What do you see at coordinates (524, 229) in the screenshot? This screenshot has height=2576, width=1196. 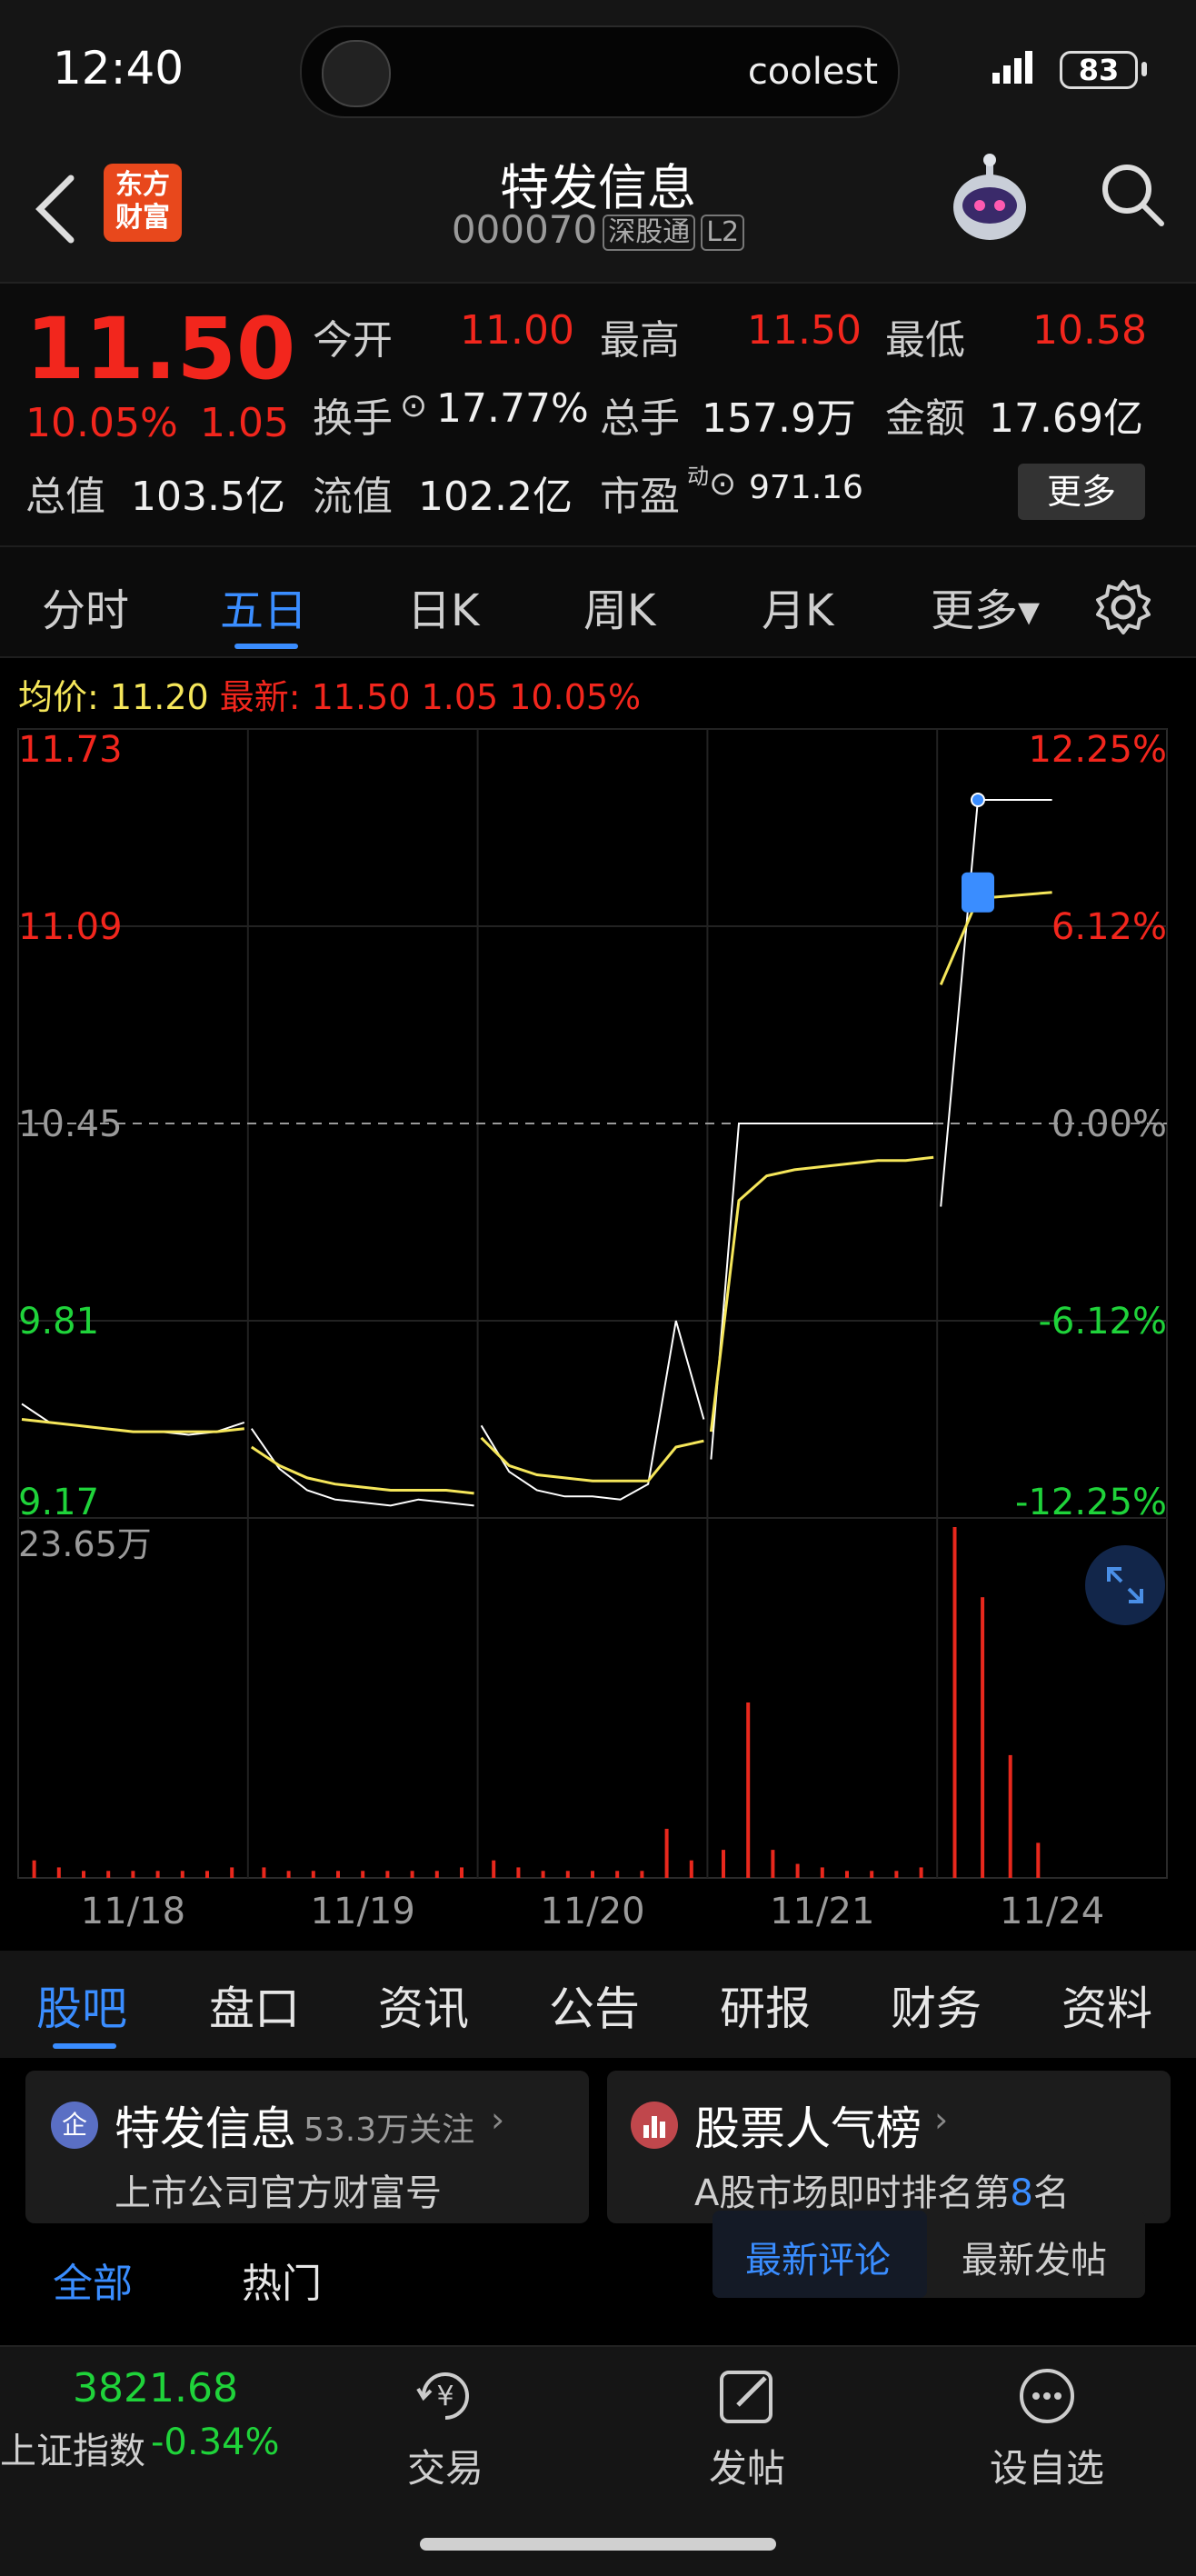 I see `stock-code: 000070` at bounding box center [524, 229].